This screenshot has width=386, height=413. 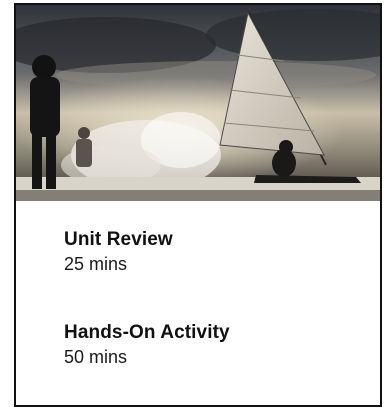 I want to click on item-title: Unit Review, so click(x=118, y=239).